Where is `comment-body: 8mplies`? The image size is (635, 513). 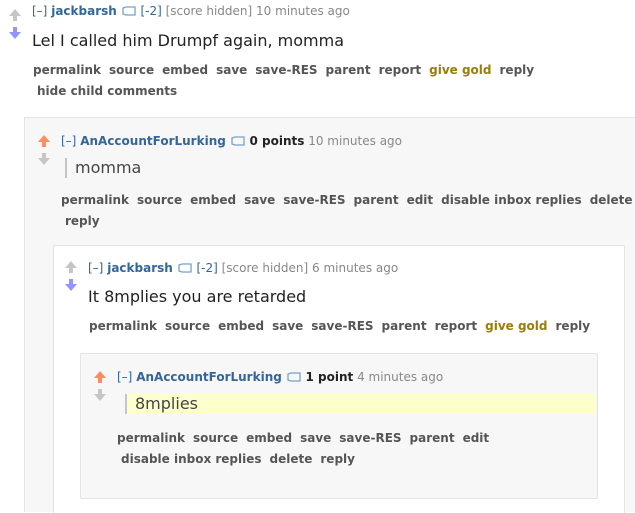
comment-body: 8mplies is located at coordinates (360, 404).